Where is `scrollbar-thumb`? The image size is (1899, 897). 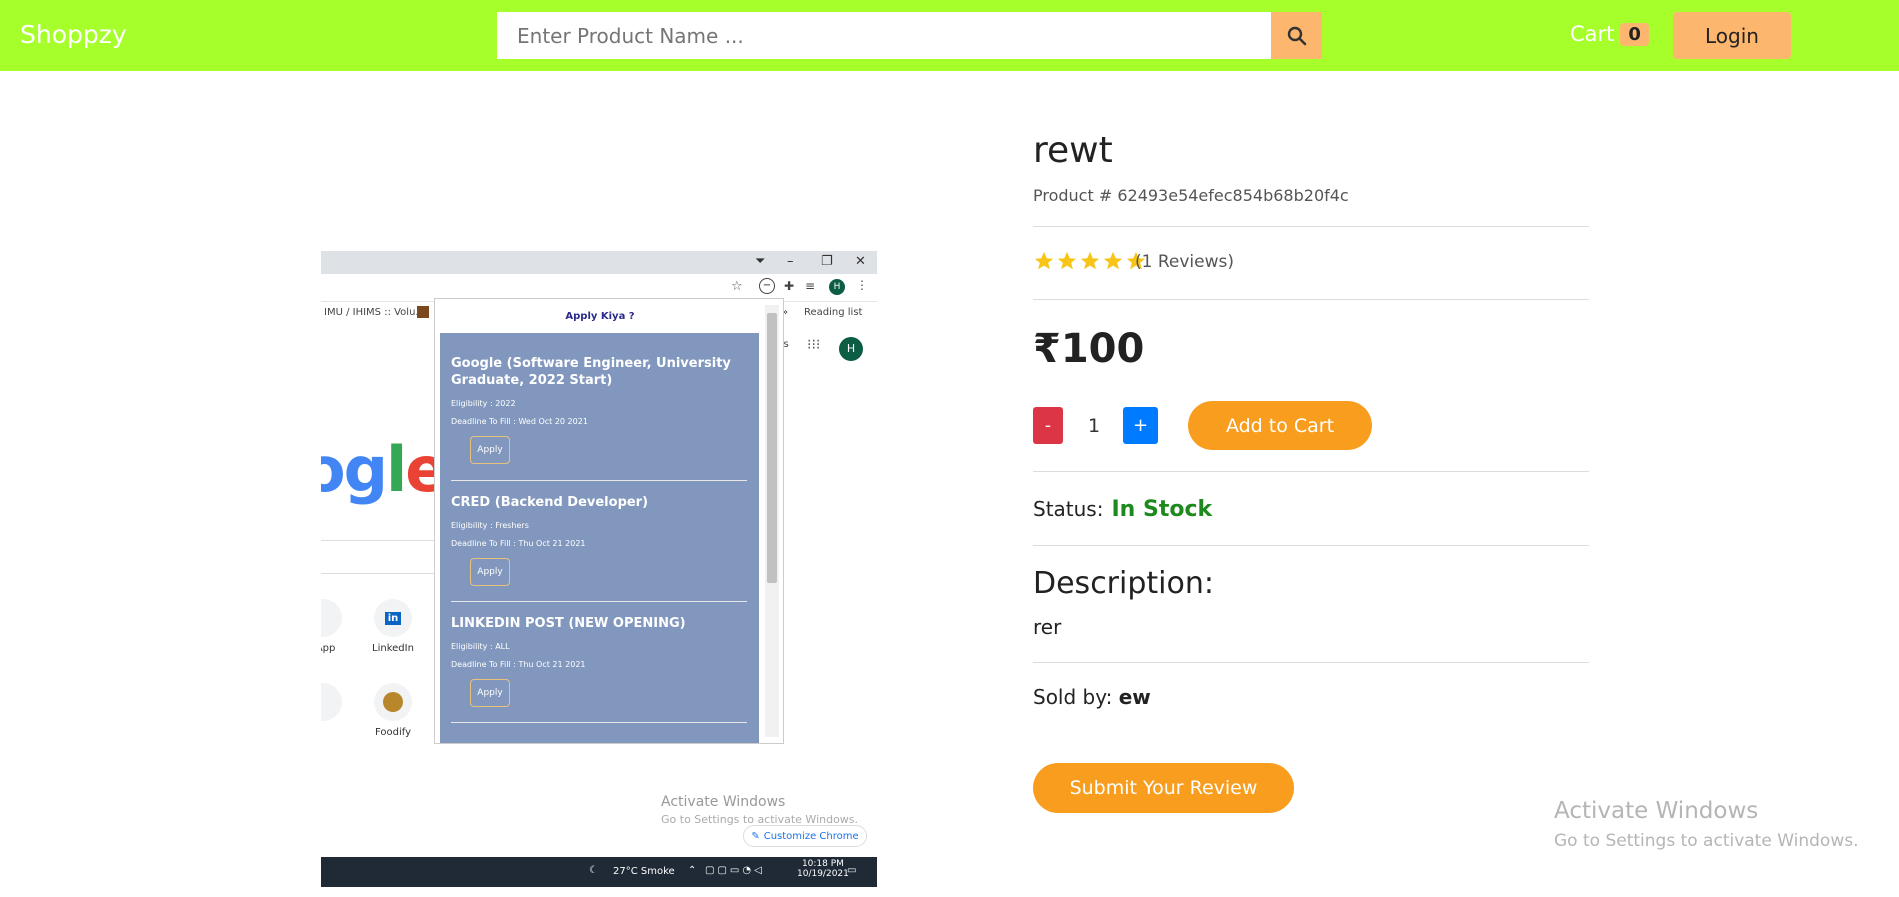
scrollbar-thumb is located at coordinates (772, 448).